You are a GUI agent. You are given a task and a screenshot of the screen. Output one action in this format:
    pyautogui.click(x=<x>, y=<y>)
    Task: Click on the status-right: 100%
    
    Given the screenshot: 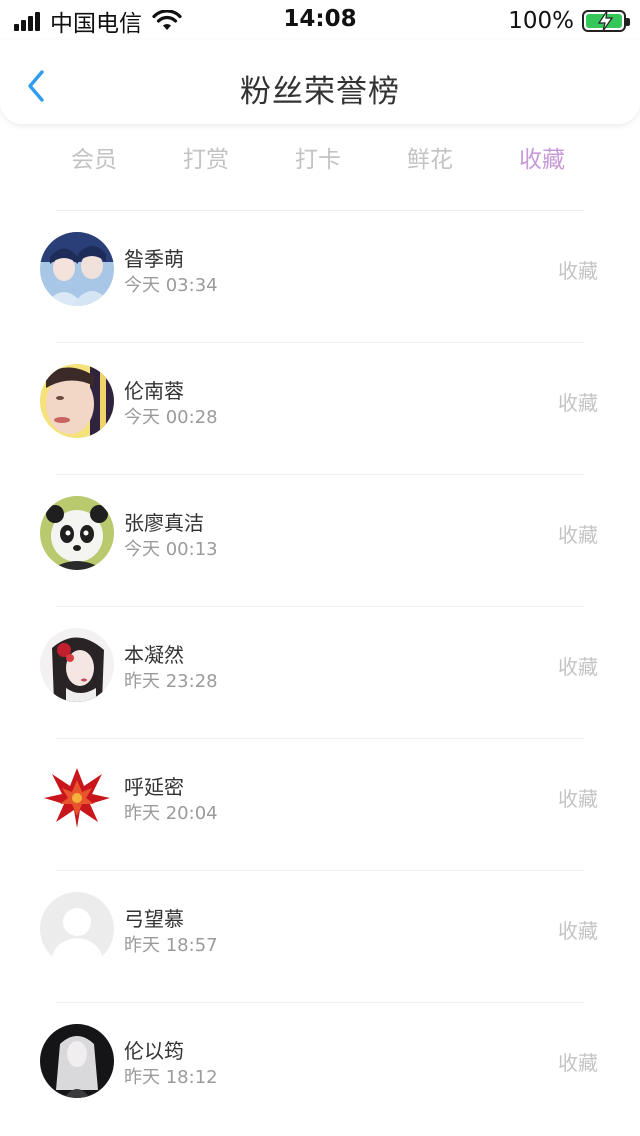 What is the action you would take?
    pyautogui.click(x=569, y=21)
    